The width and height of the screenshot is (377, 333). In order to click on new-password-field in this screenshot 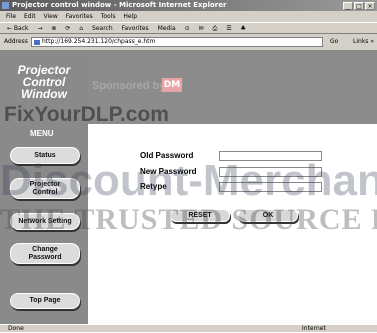, I will do `click(270, 172)`.